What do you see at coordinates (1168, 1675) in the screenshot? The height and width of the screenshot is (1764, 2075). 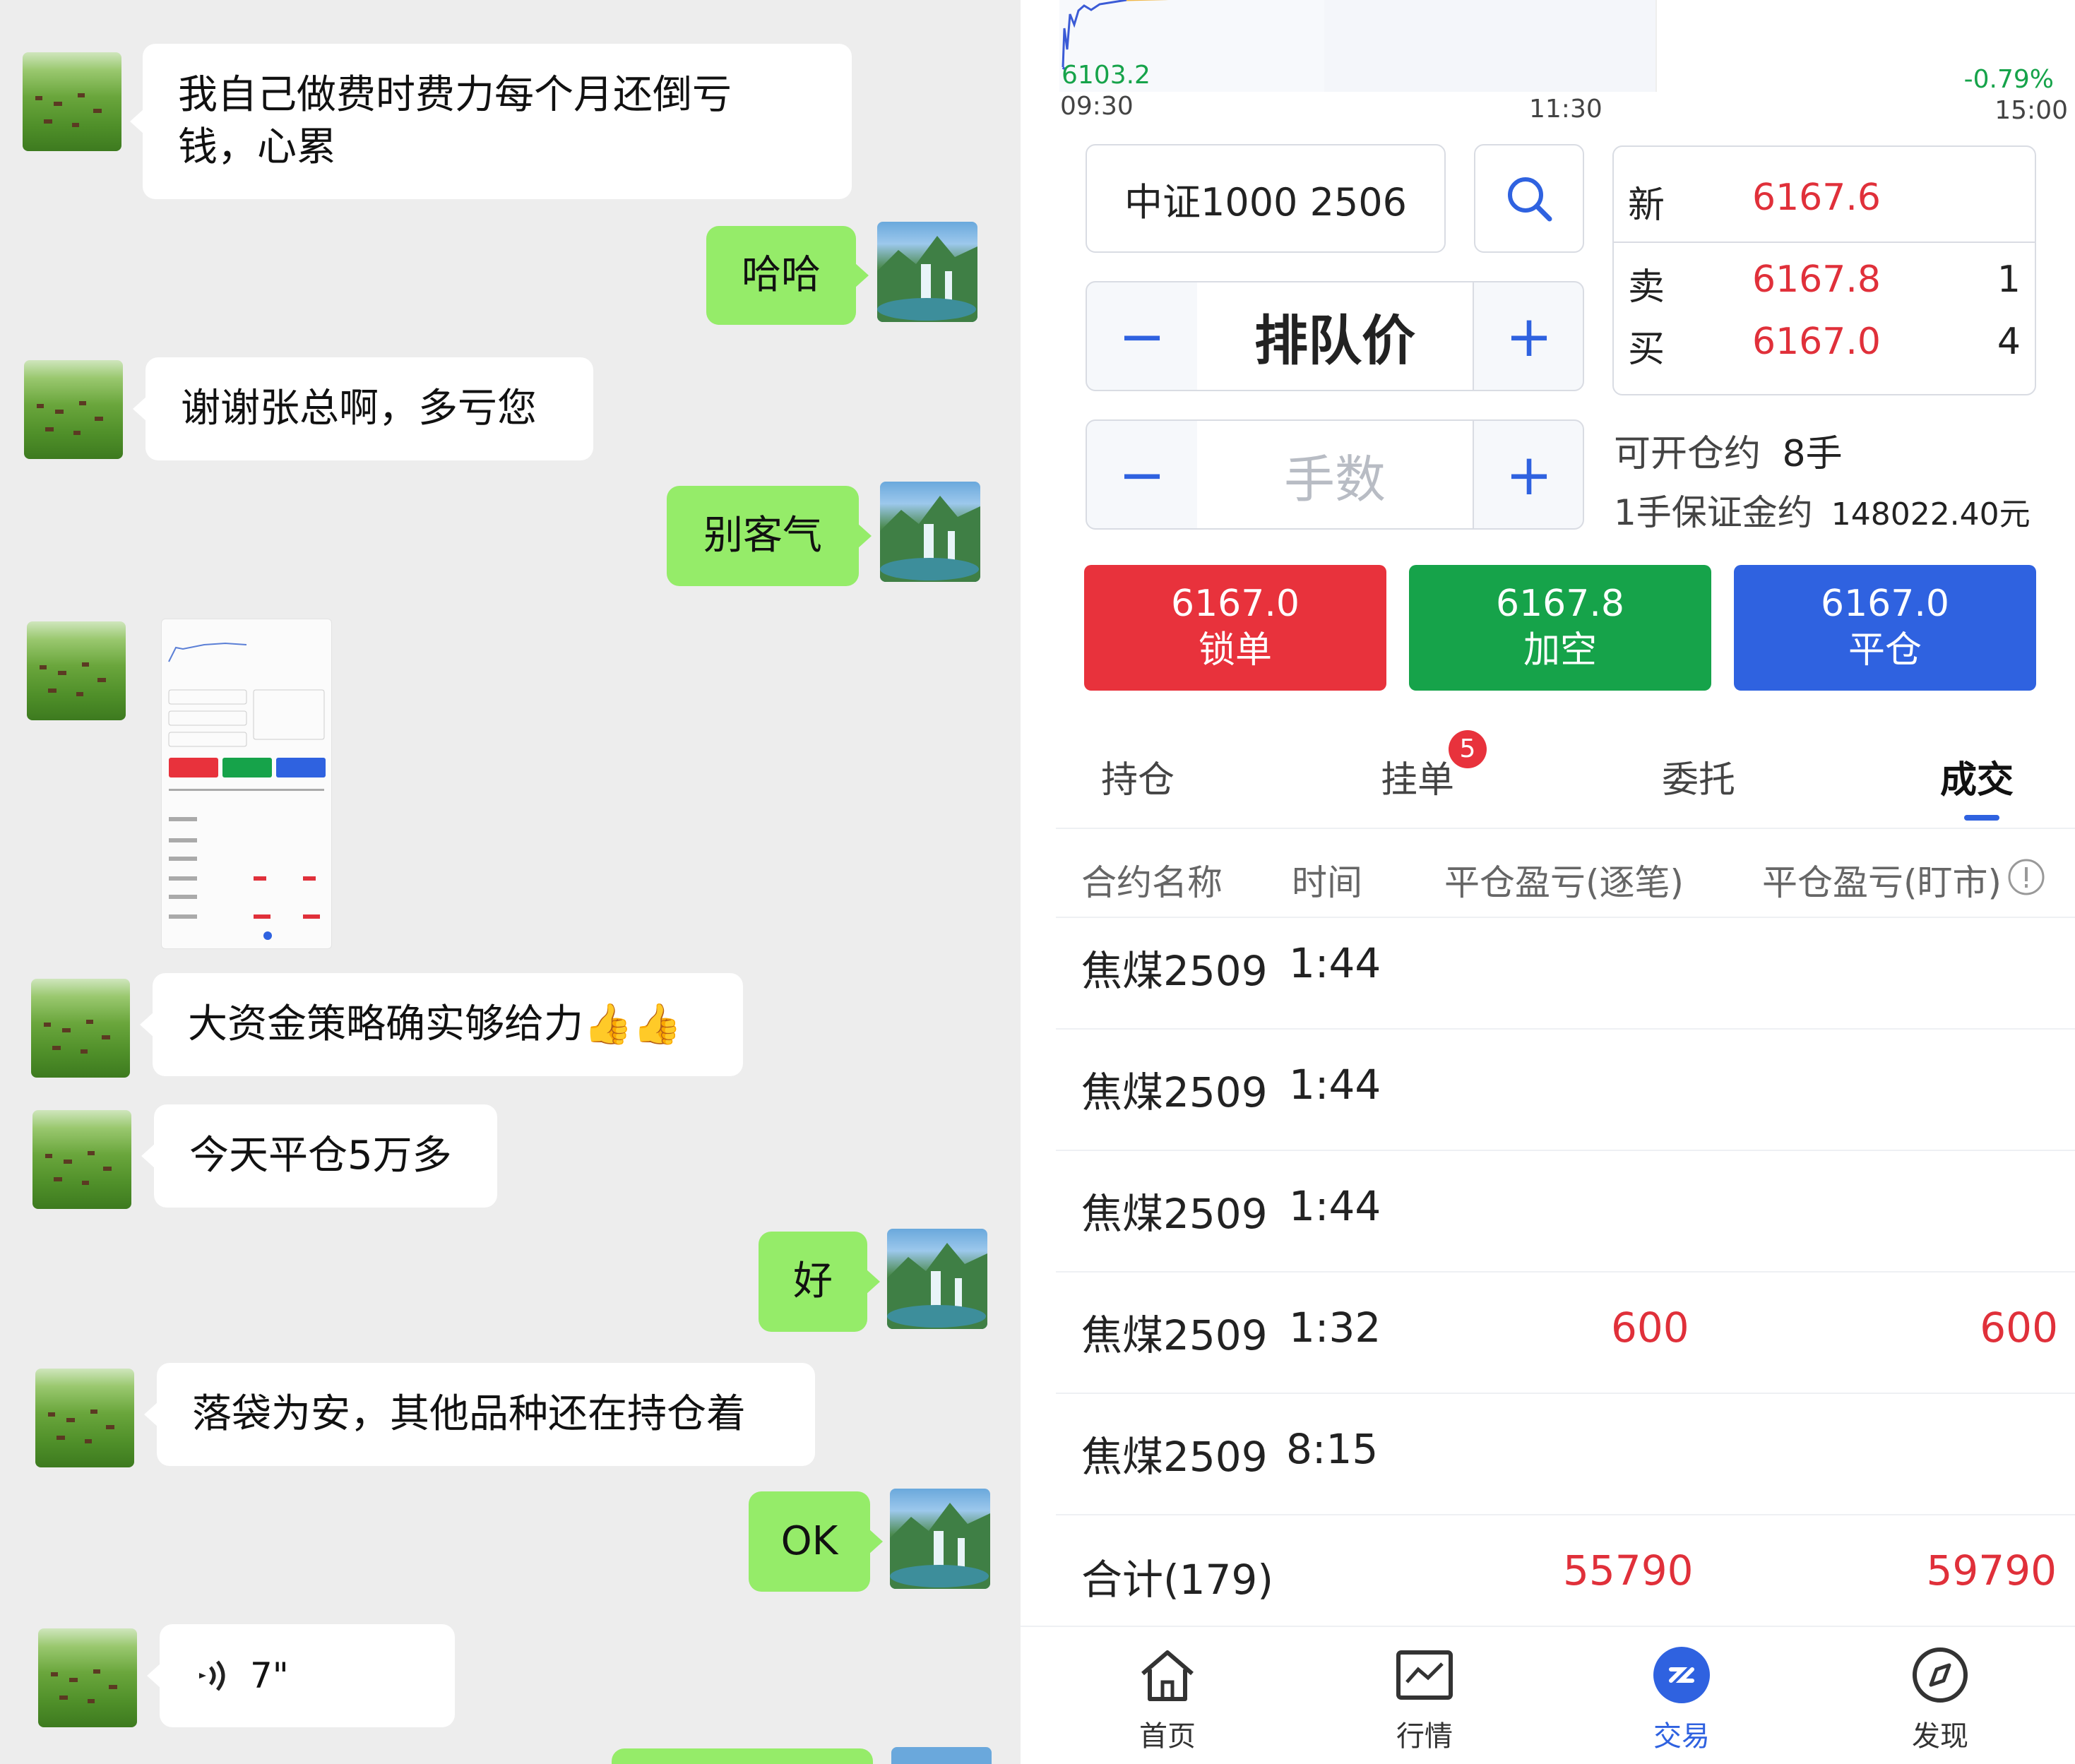 I see `home-icon` at bounding box center [1168, 1675].